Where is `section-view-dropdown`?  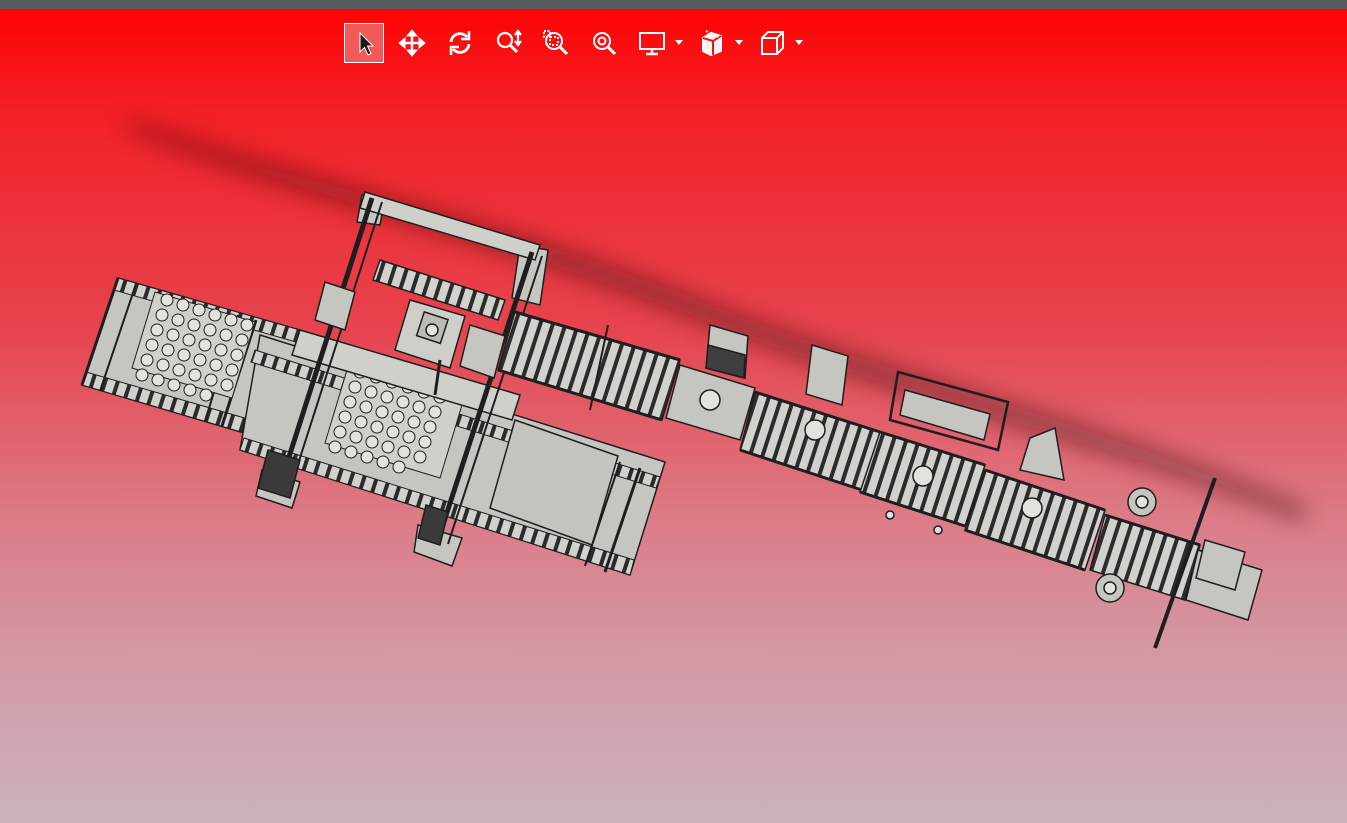 section-view-dropdown is located at coordinates (739, 43).